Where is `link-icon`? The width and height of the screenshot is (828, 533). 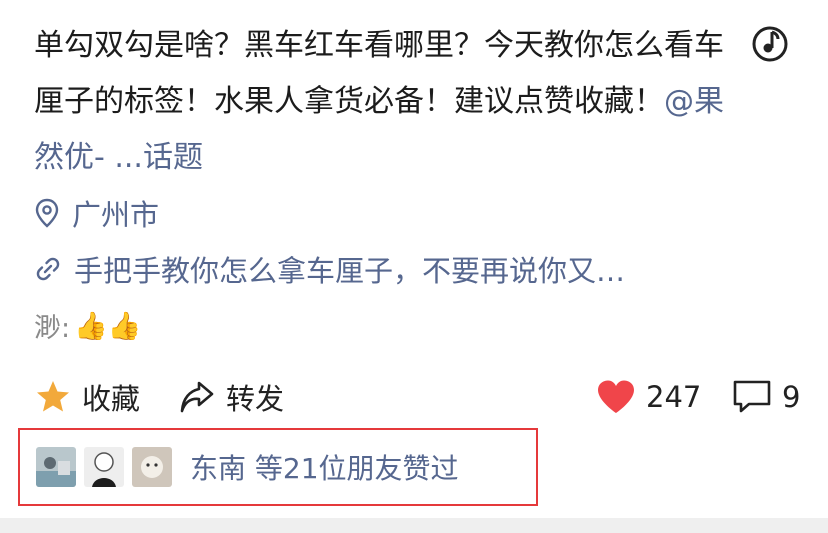 link-icon is located at coordinates (48, 269).